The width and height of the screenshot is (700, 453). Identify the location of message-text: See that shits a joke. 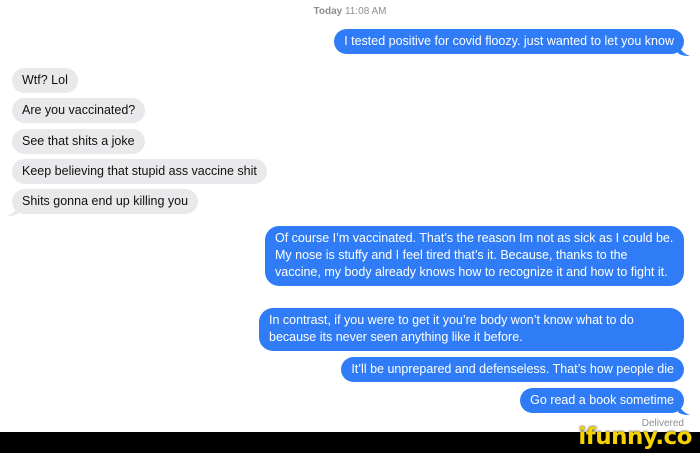
(78, 141).